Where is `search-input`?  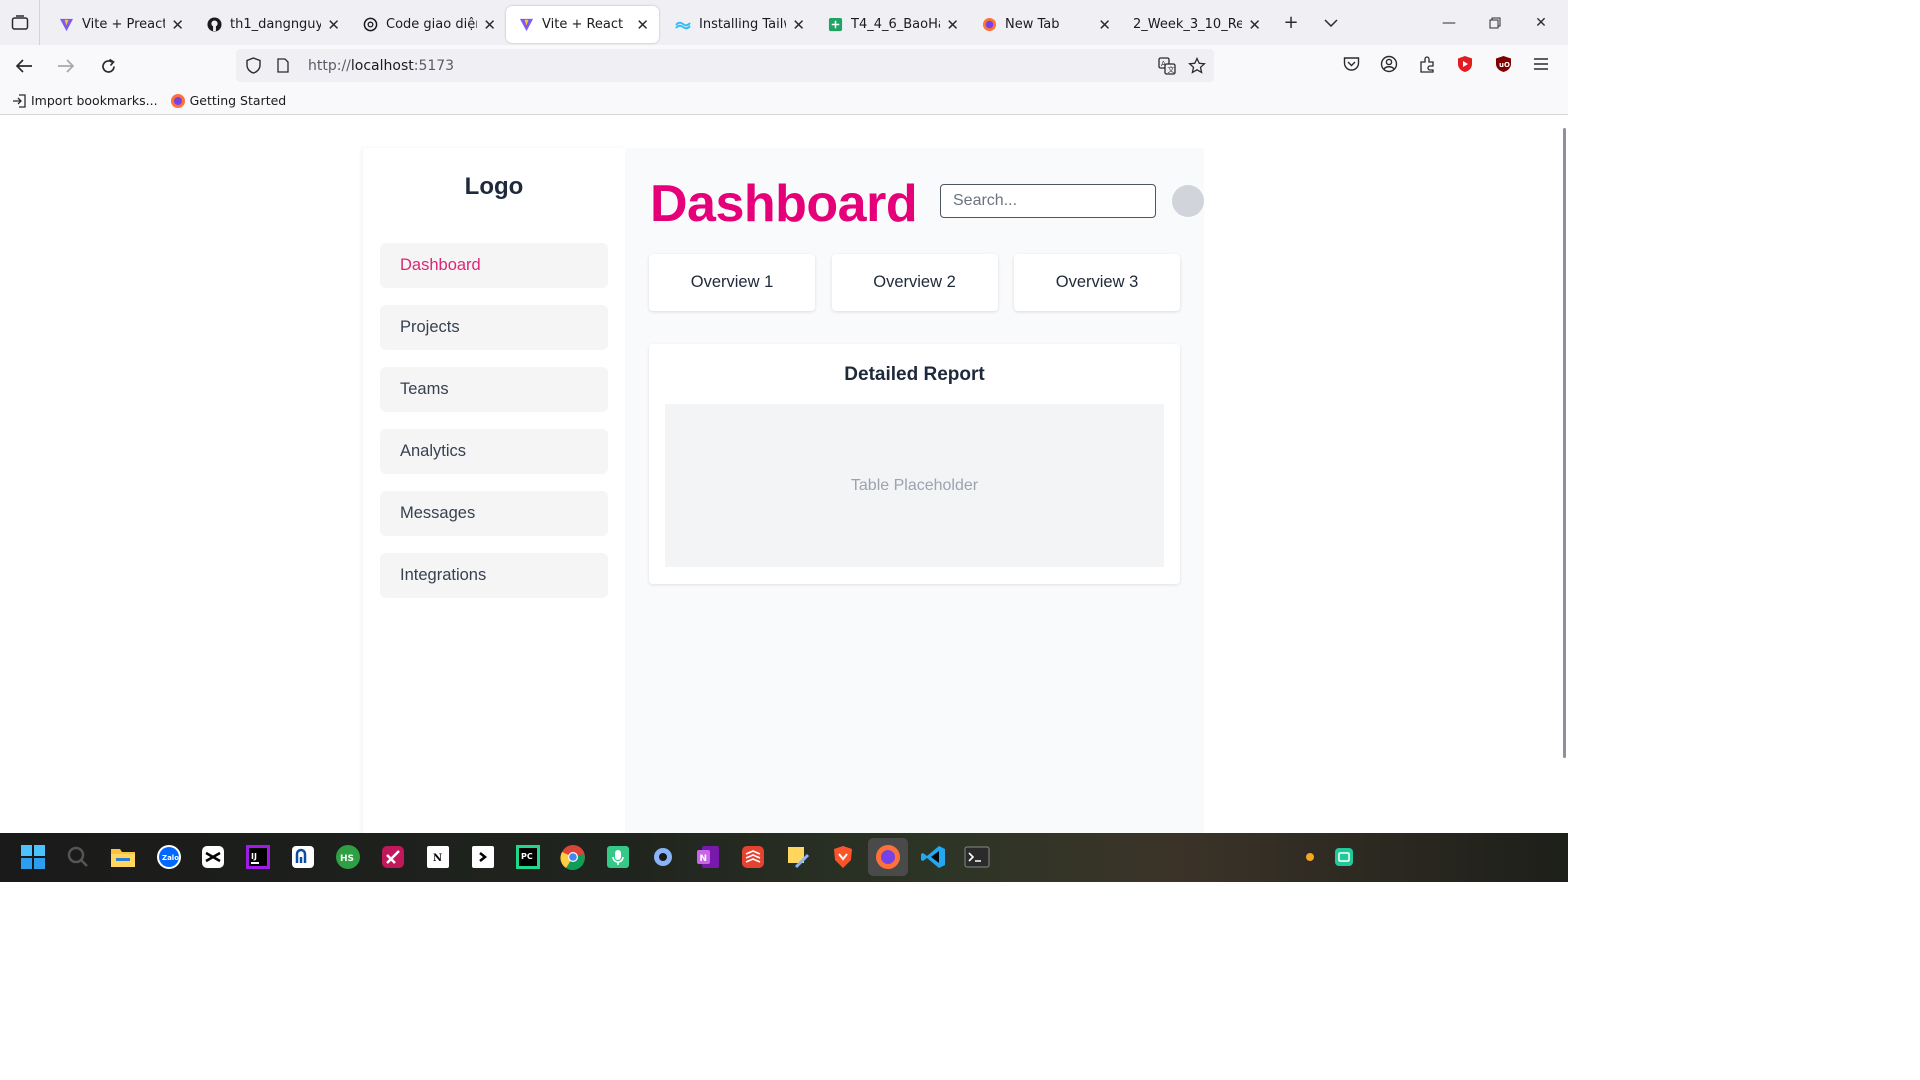 search-input is located at coordinates (1048, 201).